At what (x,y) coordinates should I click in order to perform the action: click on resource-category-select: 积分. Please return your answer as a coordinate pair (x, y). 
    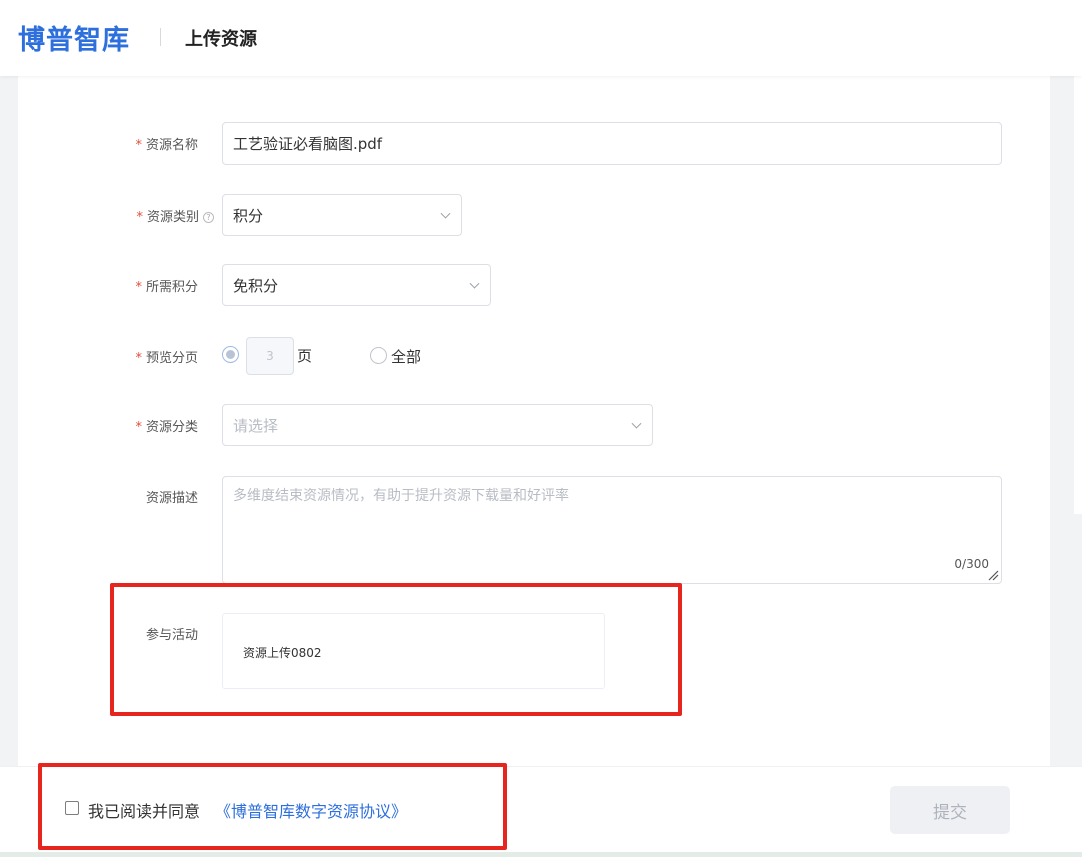
    Looking at the image, I should click on (342, 215).